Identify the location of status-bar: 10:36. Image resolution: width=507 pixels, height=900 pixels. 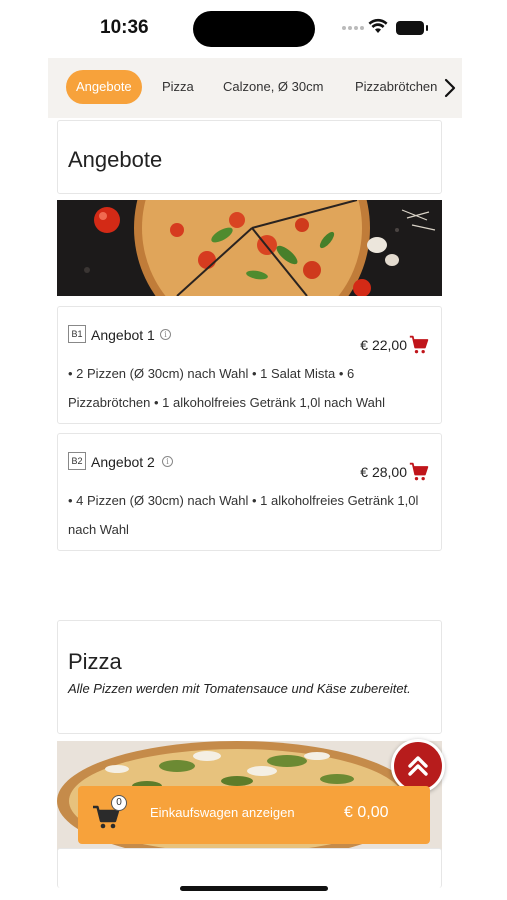
(253, 28).